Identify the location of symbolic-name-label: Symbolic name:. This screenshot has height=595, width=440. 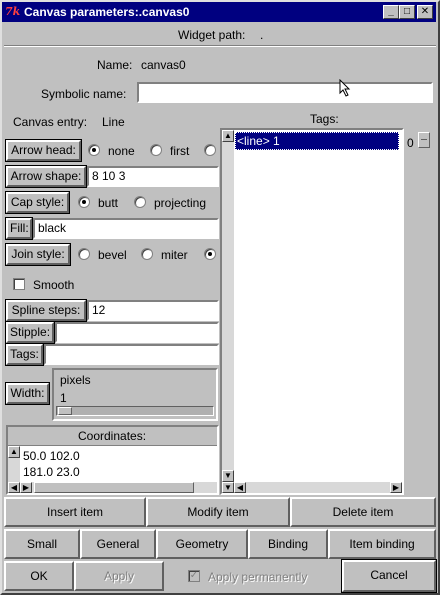
(84, 94).